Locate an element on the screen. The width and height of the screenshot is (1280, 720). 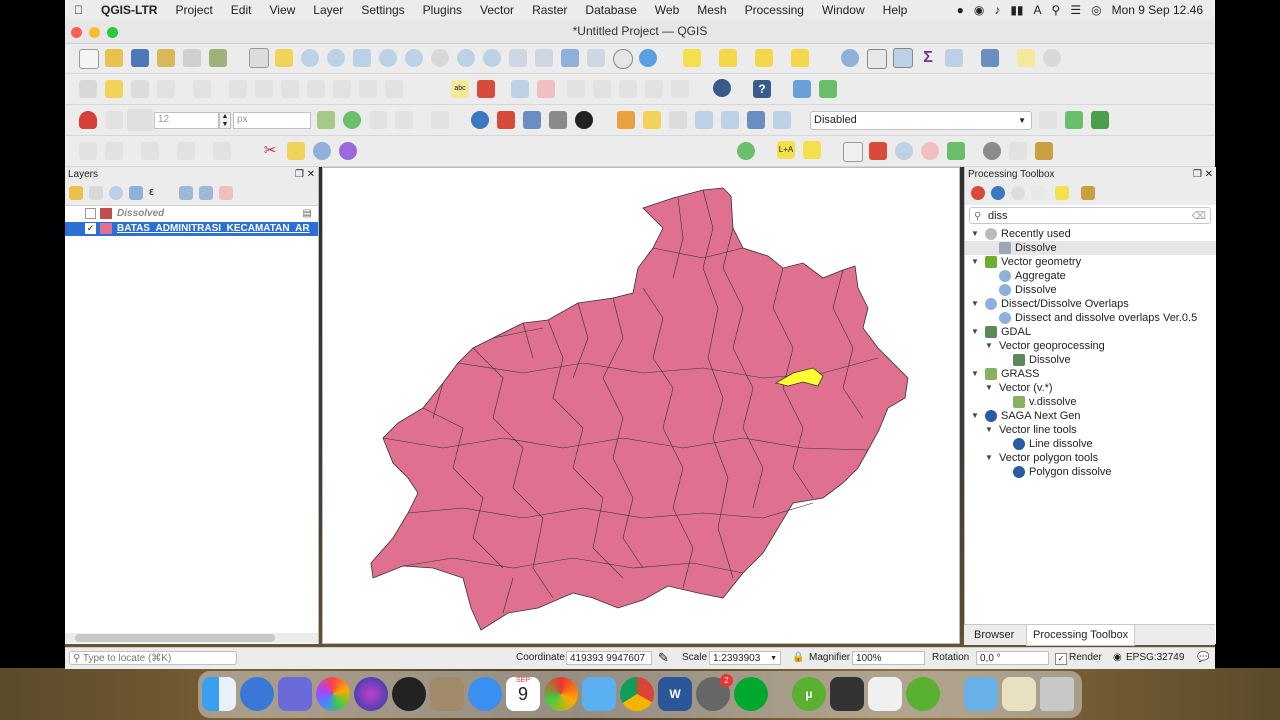
processing-toolbox-icon is located at coordinates (903, 58).